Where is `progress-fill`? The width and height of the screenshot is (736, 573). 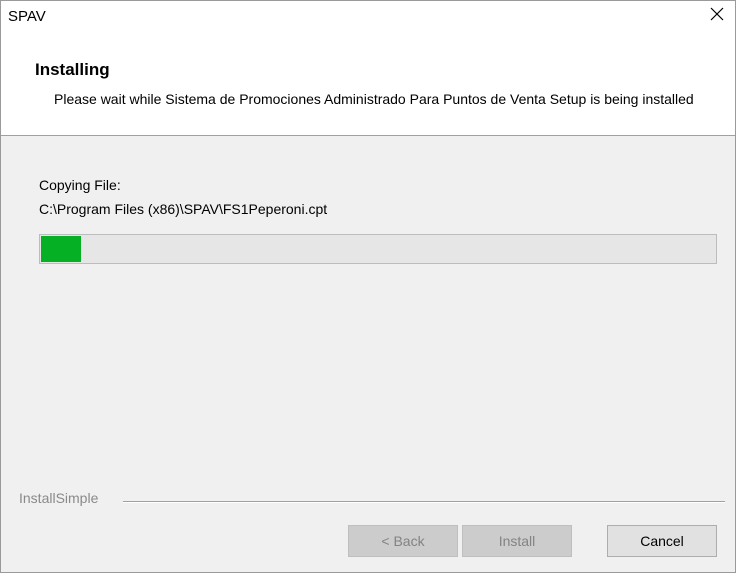 progress-fill is located at coordinates (61, 249).